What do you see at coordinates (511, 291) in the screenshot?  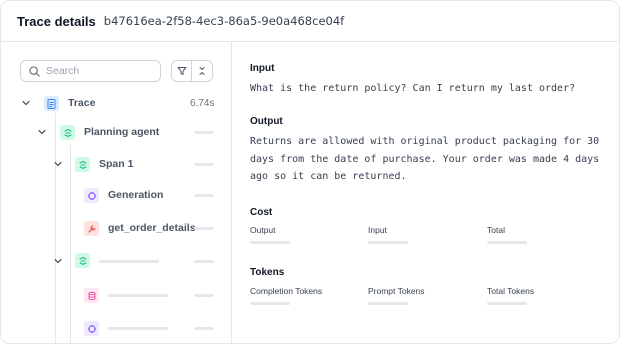 I see `total-tokens-label: Total Tokens` at bounding box center [511, 291].